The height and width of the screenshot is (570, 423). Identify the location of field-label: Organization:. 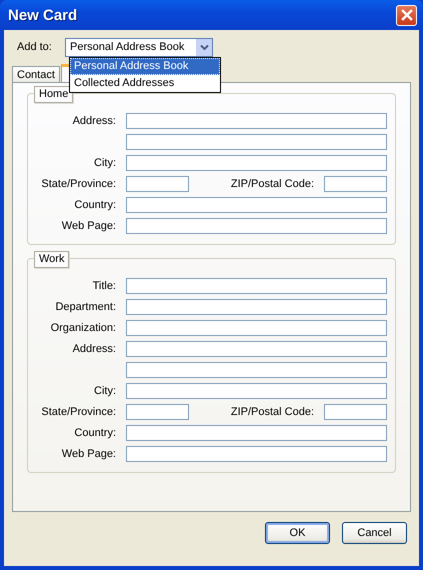
(83, 328).